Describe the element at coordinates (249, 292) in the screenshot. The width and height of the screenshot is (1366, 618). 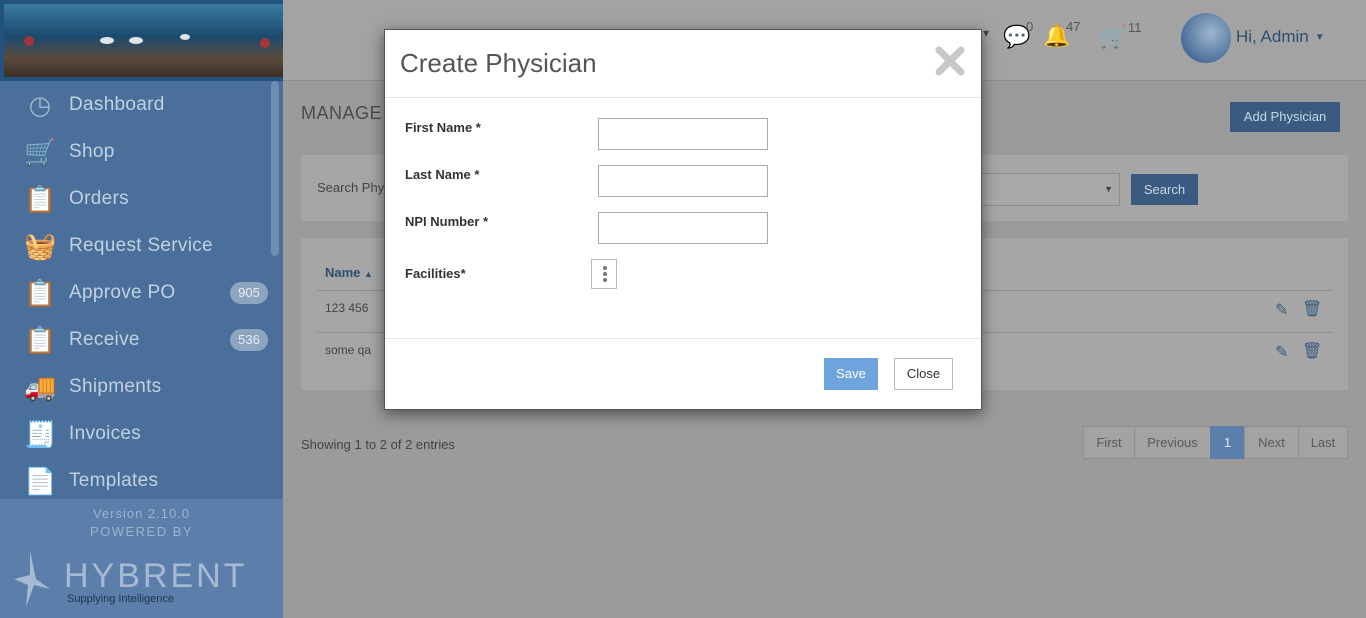
I see `count-badge: 905` at that location.